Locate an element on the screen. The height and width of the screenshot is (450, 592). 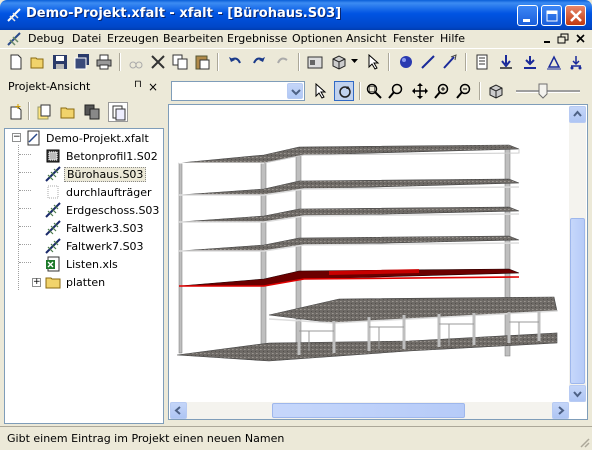
tree-item-listen: Listen.xls is located at coordinates (82, 264).